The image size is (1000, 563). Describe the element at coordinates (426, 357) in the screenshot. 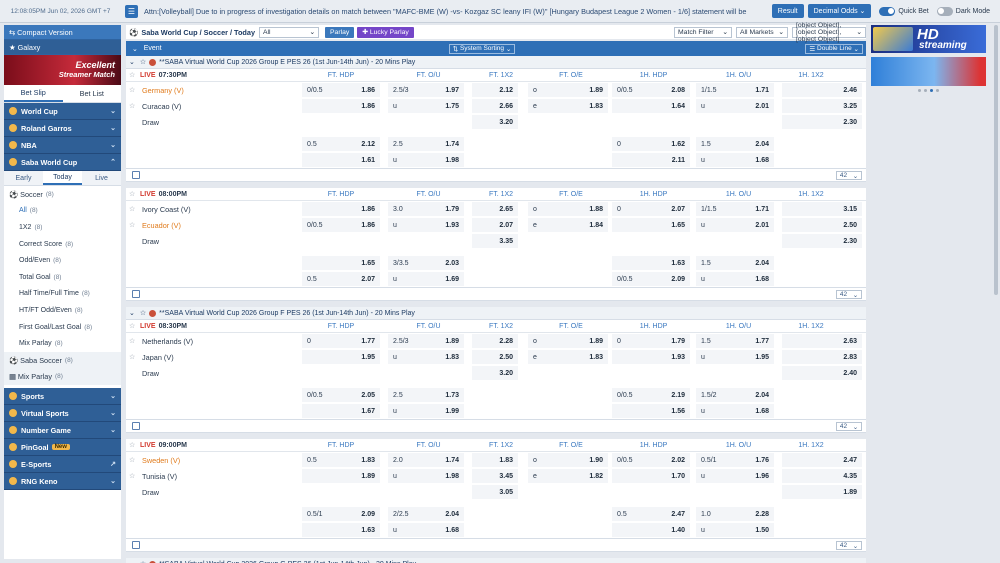

I see `odds-cell: u 1.83` at that location.